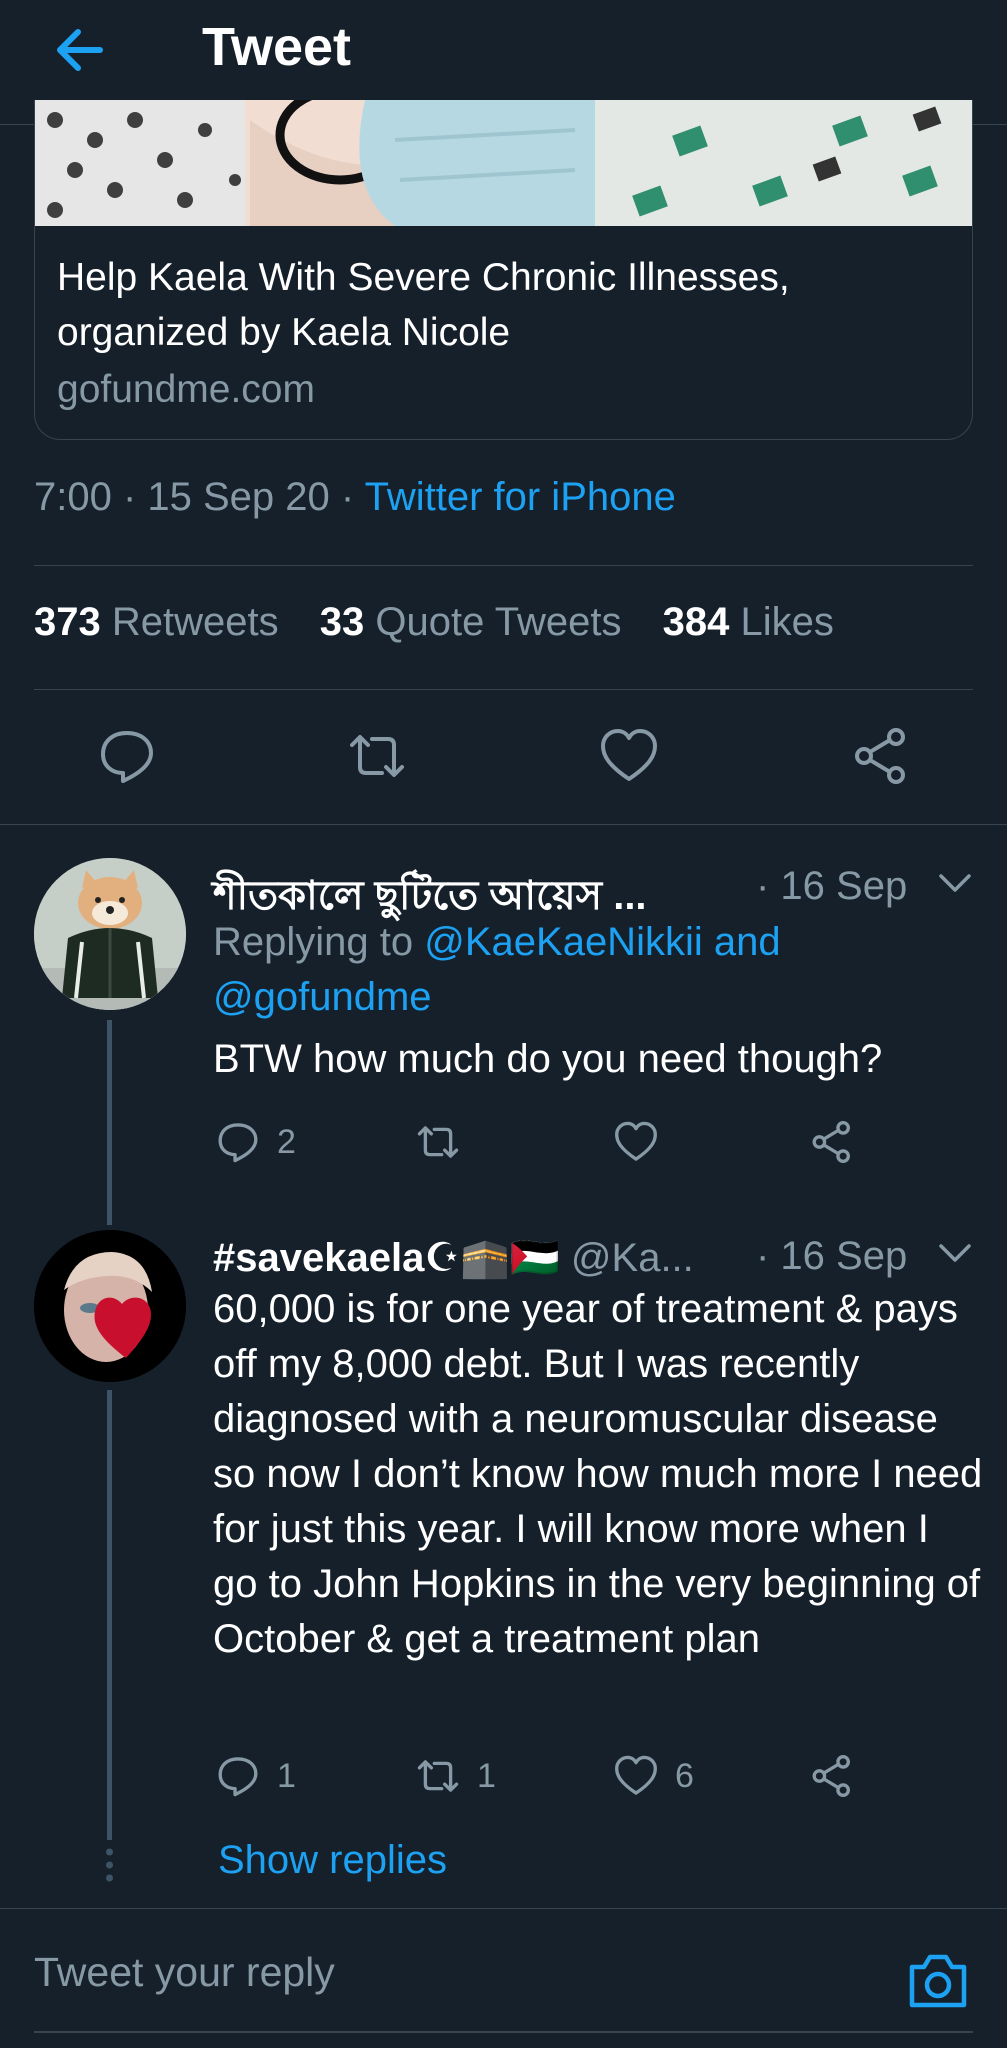  I want to click on retweets-stat: 373 Retweets, so click(156, 622).